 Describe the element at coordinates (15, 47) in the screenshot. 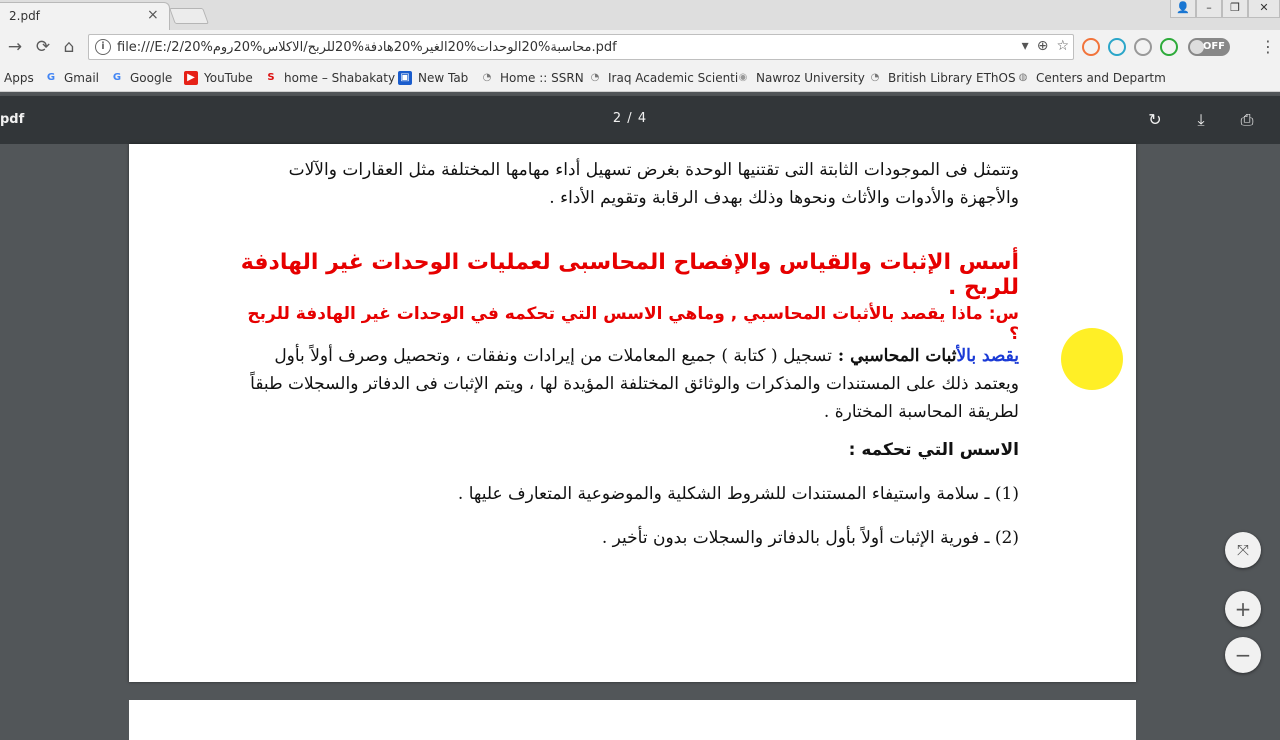

I see `forward-icon: →` at that location.